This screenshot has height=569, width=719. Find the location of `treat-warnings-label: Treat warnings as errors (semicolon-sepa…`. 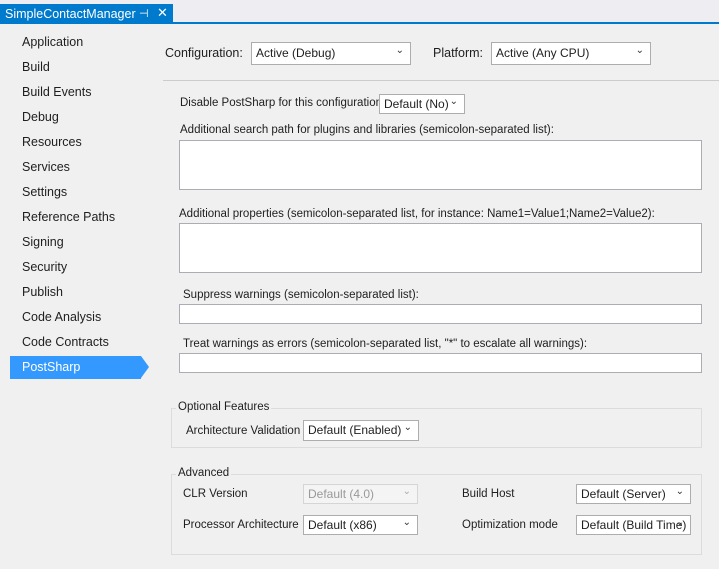

treat-warnings-label: Treat warnings as errors (semicolon-sepa… is located at coordinates (385, 344).